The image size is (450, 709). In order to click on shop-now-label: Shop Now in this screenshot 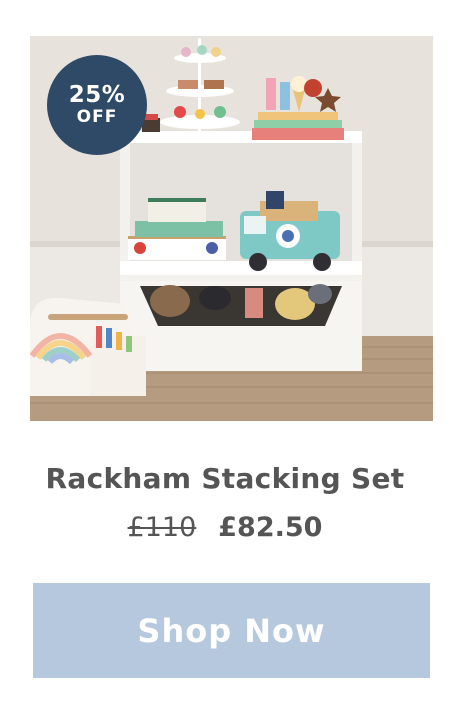, I will do `click(231, 630)`.